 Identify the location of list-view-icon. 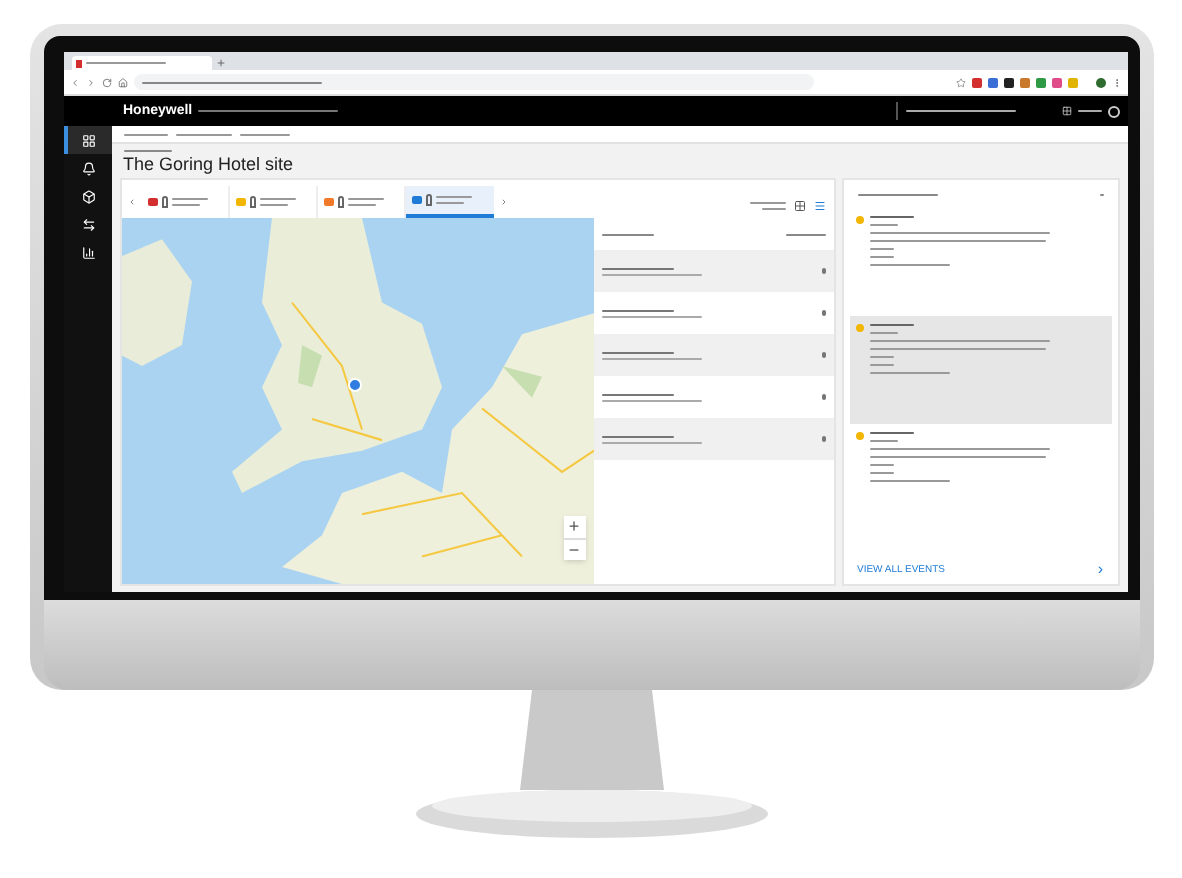
(819, 206).